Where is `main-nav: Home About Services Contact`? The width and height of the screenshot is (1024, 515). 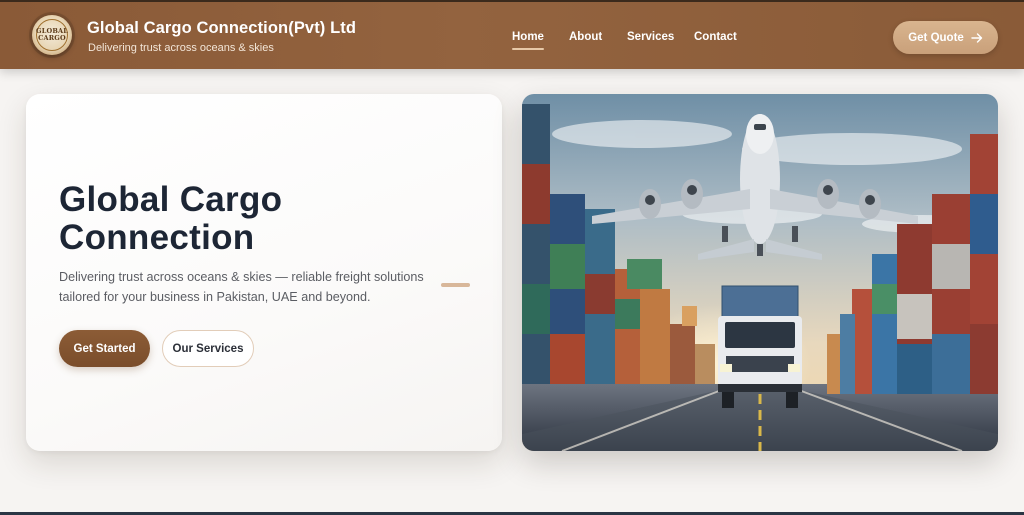
main-nav: Home About Services Contact is located at coordinates (512, 41).